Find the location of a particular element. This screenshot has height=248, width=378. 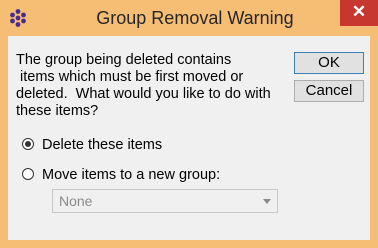

close-button: ✕ is located at coordinates (359, 13).